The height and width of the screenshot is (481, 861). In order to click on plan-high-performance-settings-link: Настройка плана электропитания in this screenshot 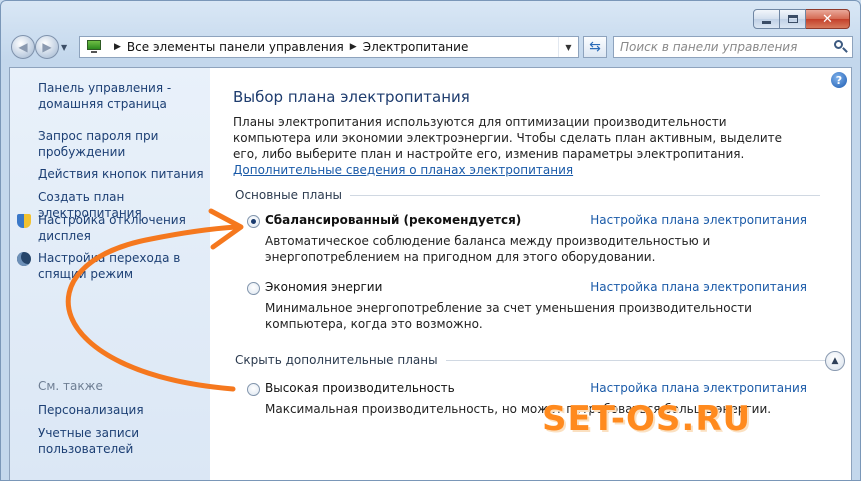, I will do `click(698, 388)`.